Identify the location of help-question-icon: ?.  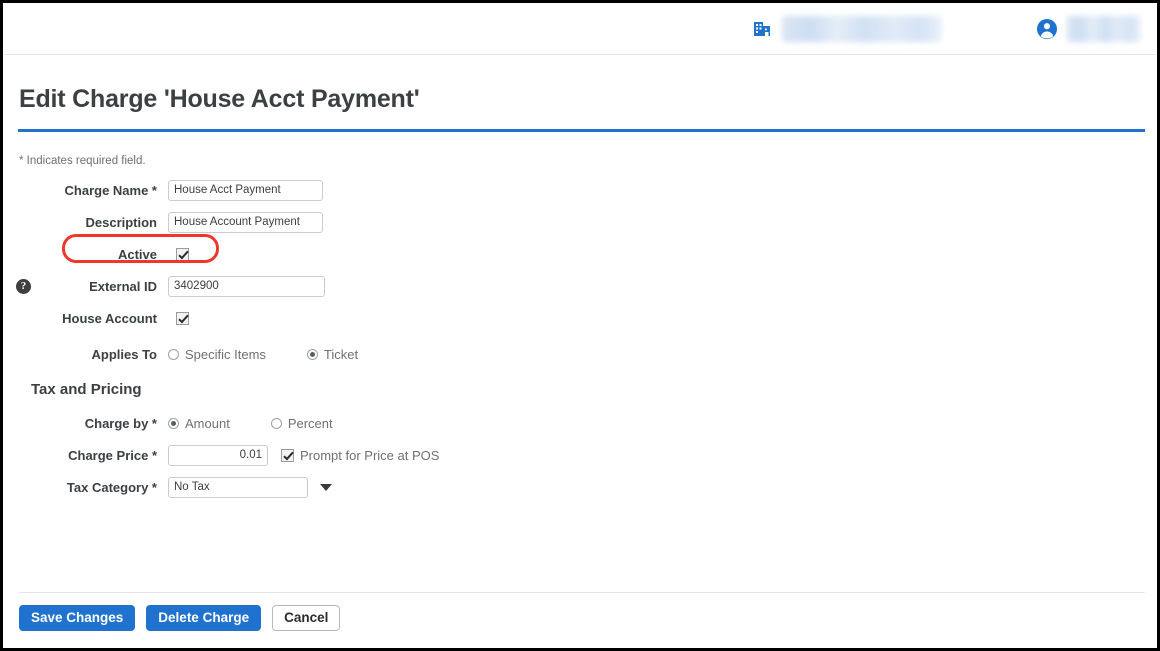
(23, 286).